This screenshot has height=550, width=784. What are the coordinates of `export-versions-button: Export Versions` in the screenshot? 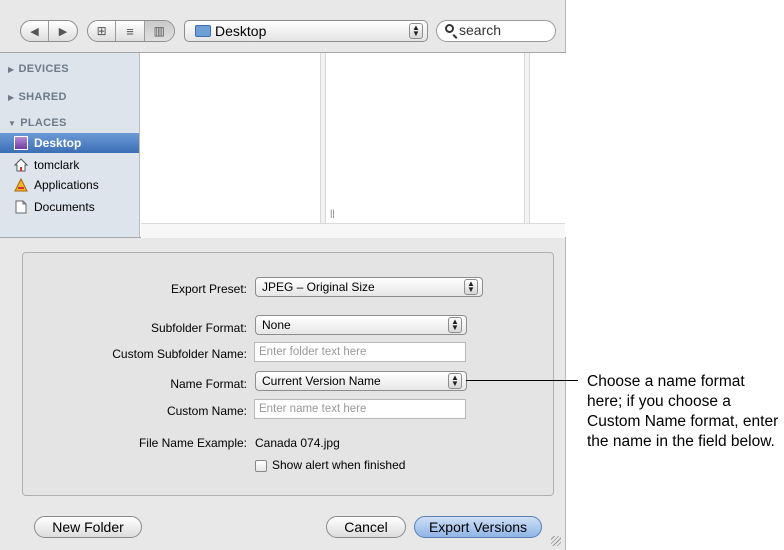 It's located at (478, 527).